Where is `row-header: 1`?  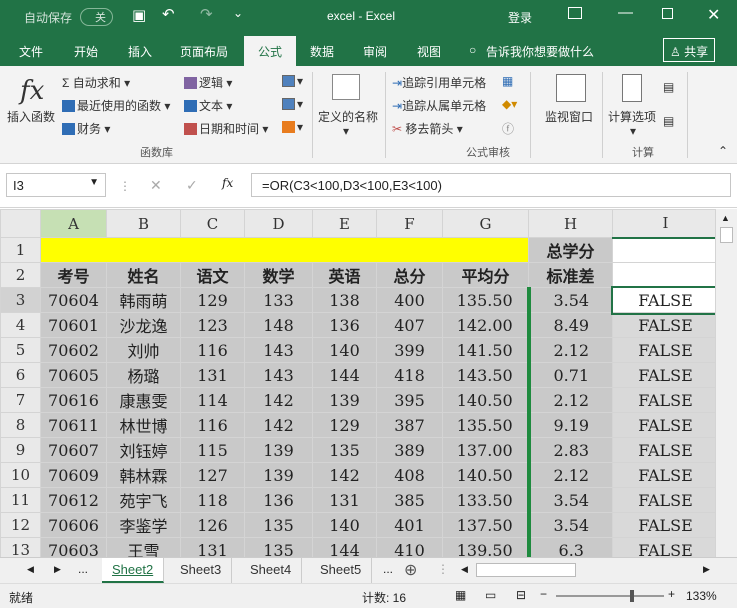 row-header: 1 is located at coordinates (20, 250).